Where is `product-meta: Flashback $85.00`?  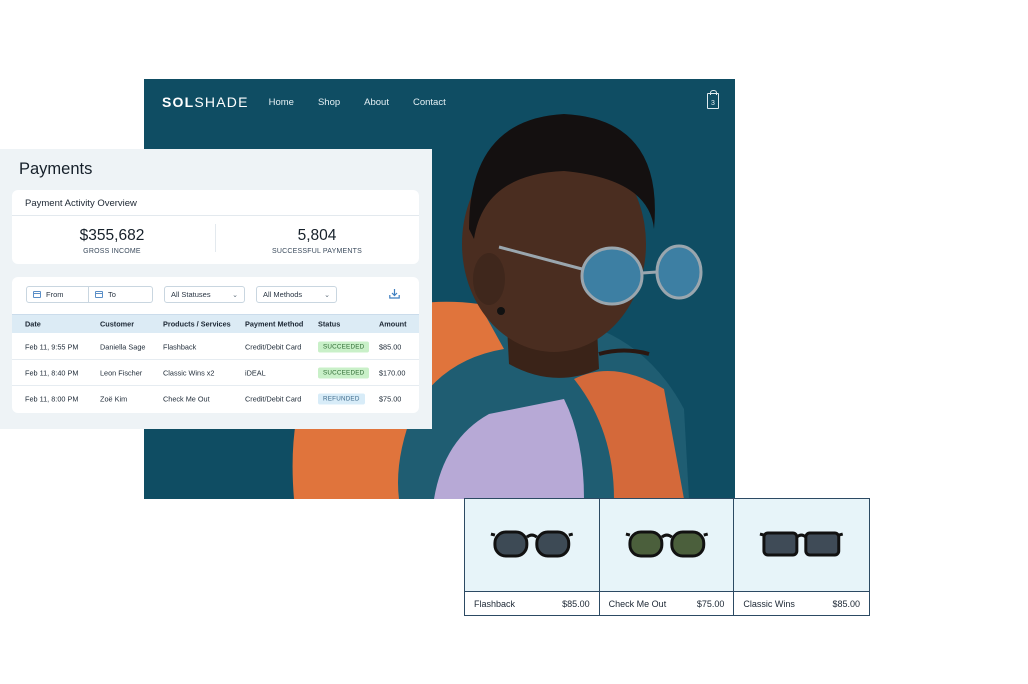
product-meta: Flashback $85.00 is located at coordinates (532, 603).